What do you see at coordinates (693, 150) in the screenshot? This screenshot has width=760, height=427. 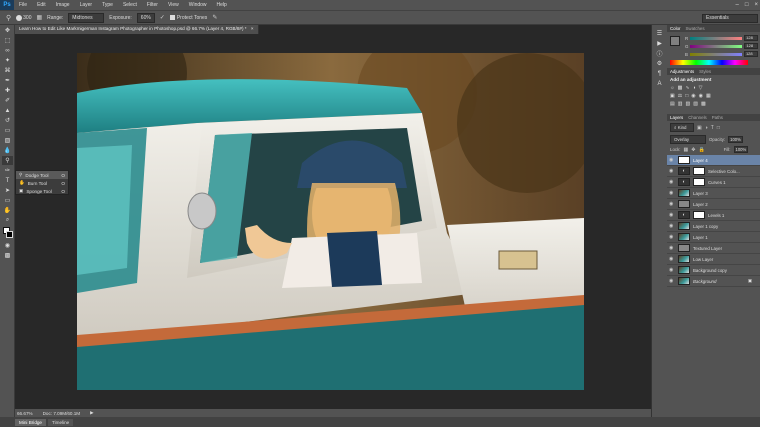 I see `lock-position-icon: ✥` at bounding box center [693, 150].